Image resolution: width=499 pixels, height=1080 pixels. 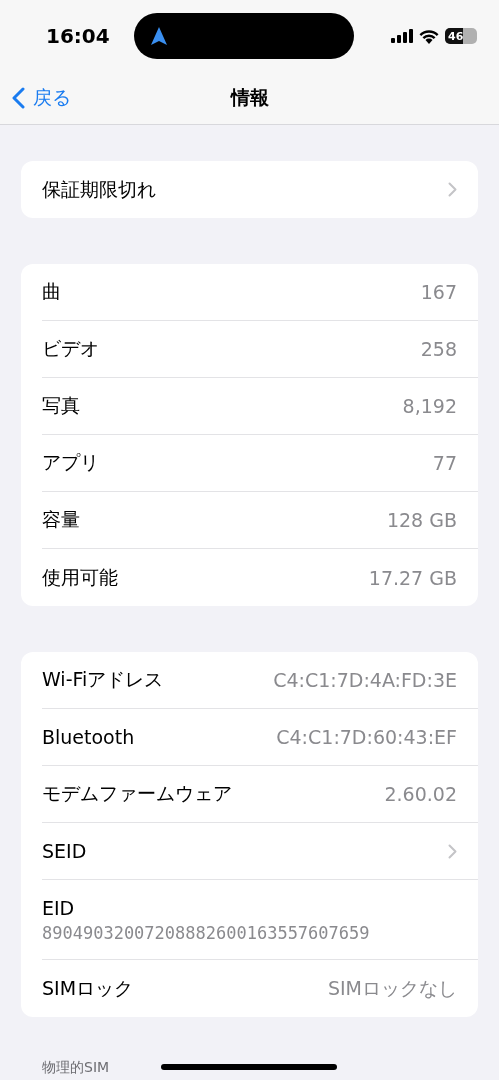 What do you see at coordinates (51, 291) in the screenshot?
I see `row-label: 曲` at bounding box center [51, 291].